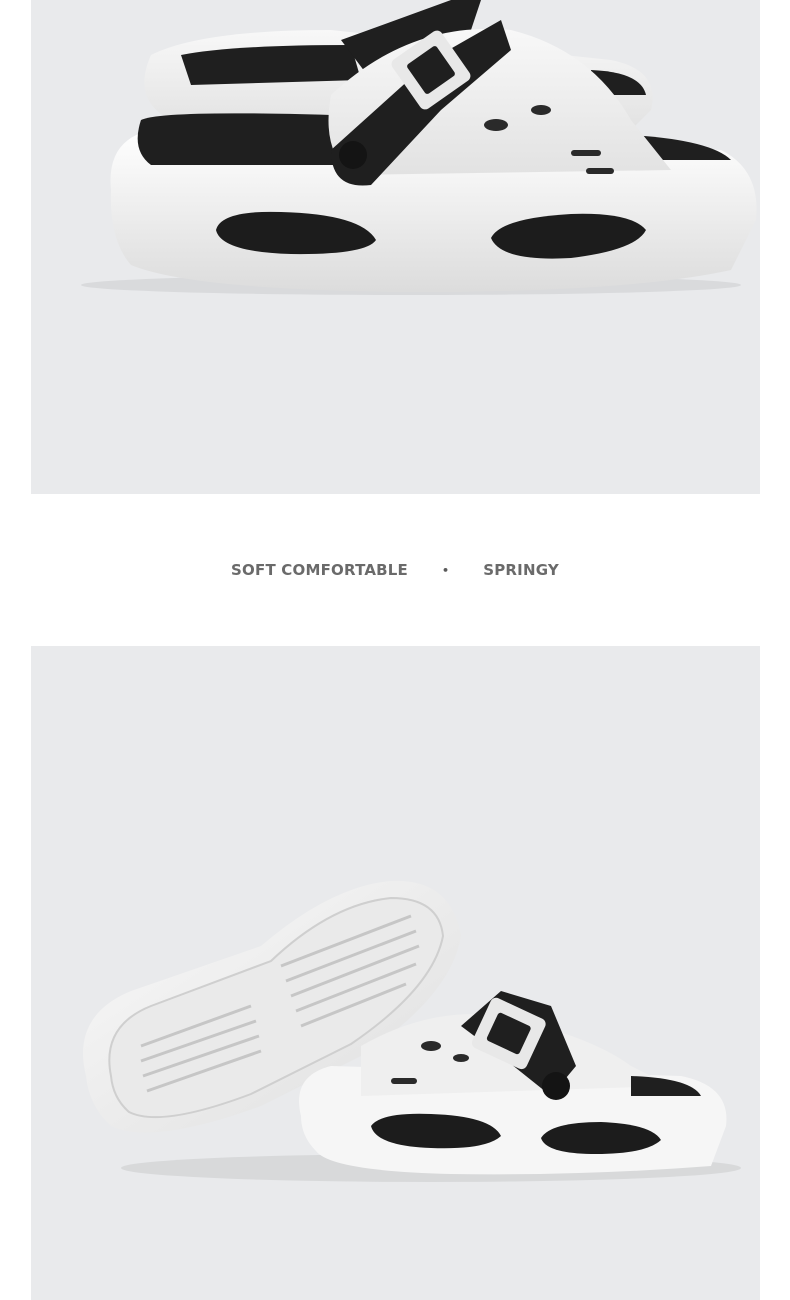 This screenshot has width=790, height=1300. Describe the element at coordinates (521, 570) in the screenshot. I see `feature-springy: SPRINGY` at that location.